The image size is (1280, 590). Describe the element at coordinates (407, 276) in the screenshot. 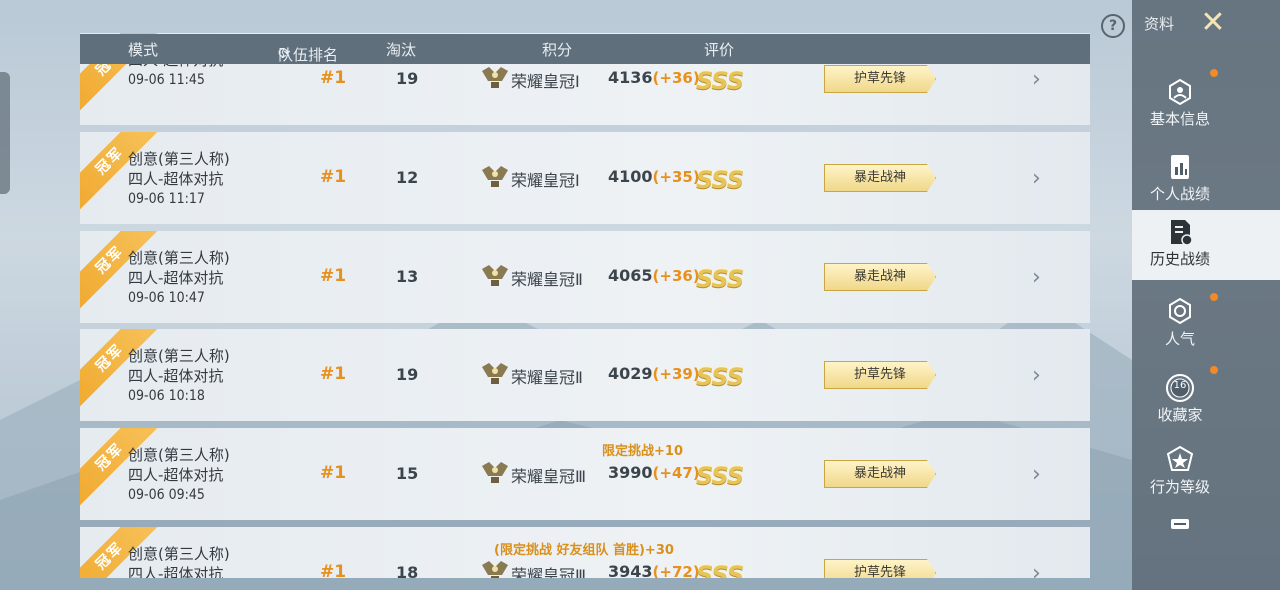

I see `kill-count: 13` at that location.